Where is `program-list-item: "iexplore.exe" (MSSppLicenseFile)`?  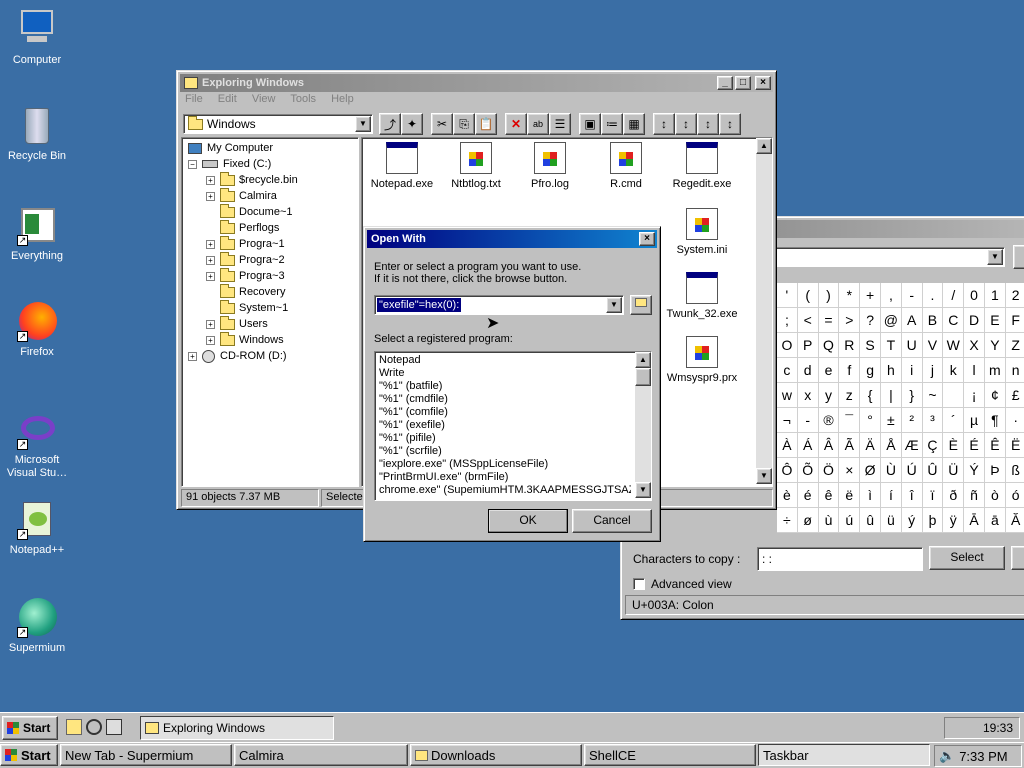 program-list-item: "iexplore.exe" (MSSppLicenseFile) is located at coordinates (504, 464).